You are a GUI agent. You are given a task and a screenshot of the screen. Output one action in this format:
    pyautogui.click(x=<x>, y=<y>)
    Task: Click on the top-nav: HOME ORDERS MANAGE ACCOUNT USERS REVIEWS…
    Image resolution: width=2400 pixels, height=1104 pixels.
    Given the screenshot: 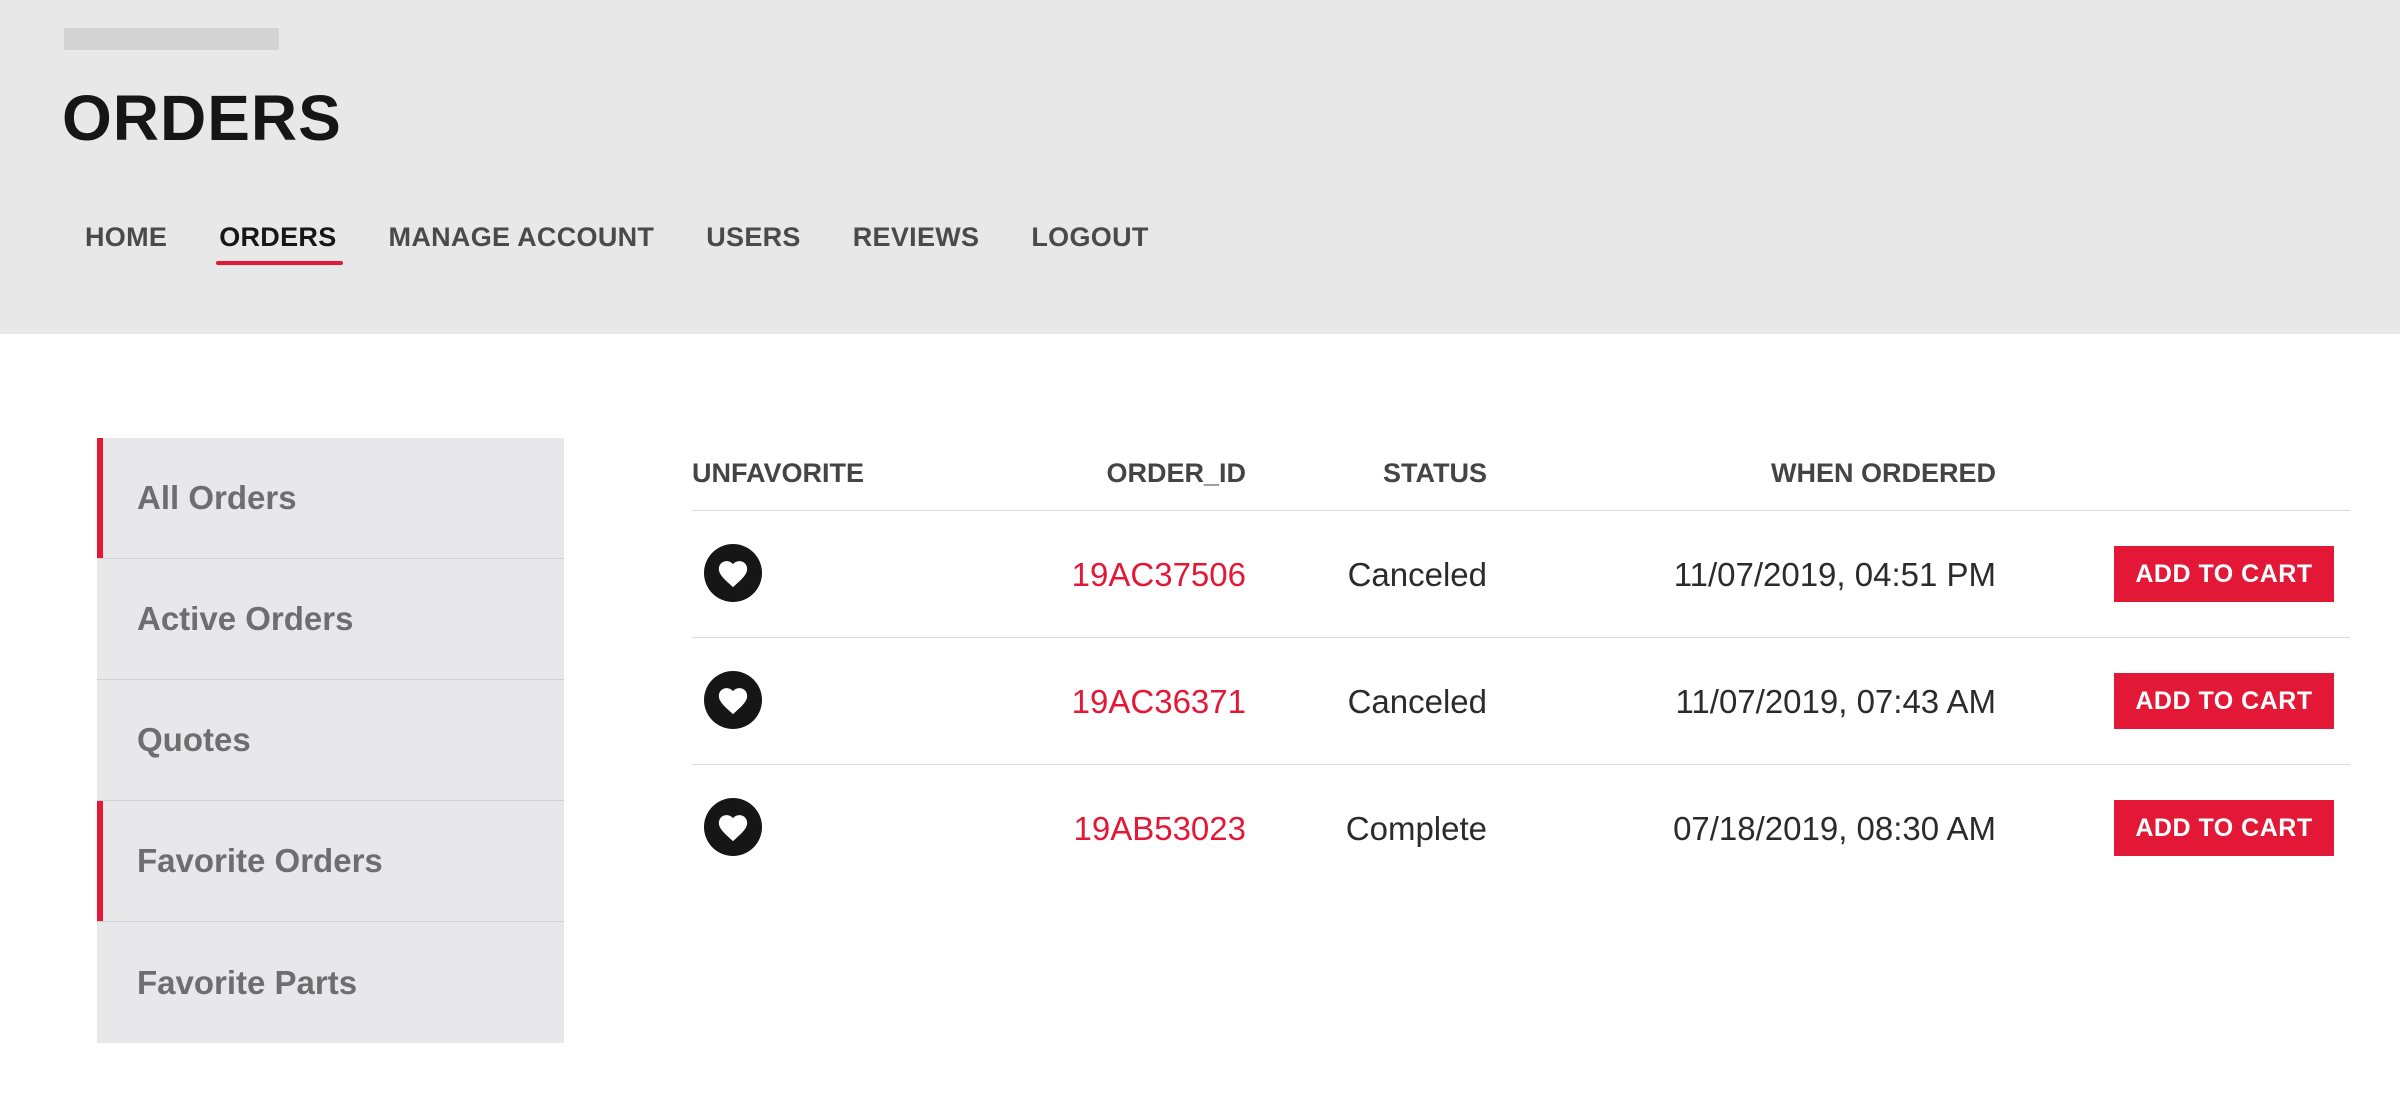 What is the action you would take?
    pyautogui.click(x=617, y=243)
    